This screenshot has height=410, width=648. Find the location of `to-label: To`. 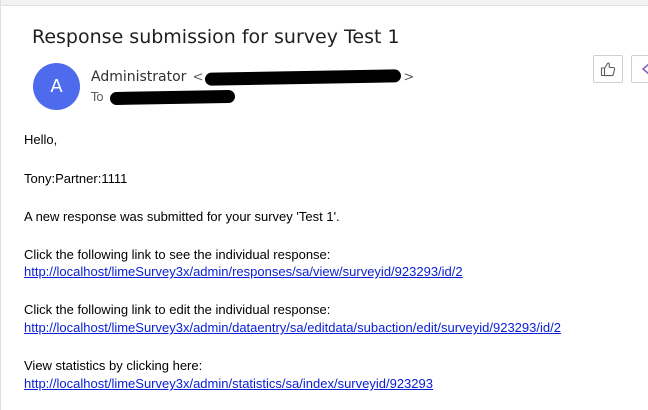

to-label: To is located at coordinates (97, 97).